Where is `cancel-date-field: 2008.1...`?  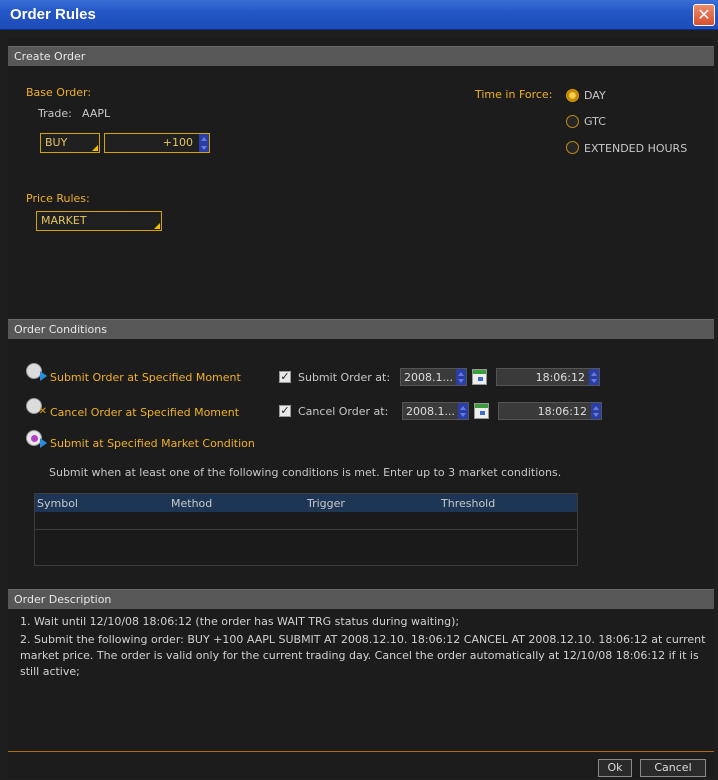 cancel-date-field: 2008.1... is located at coordinates (435, 411).